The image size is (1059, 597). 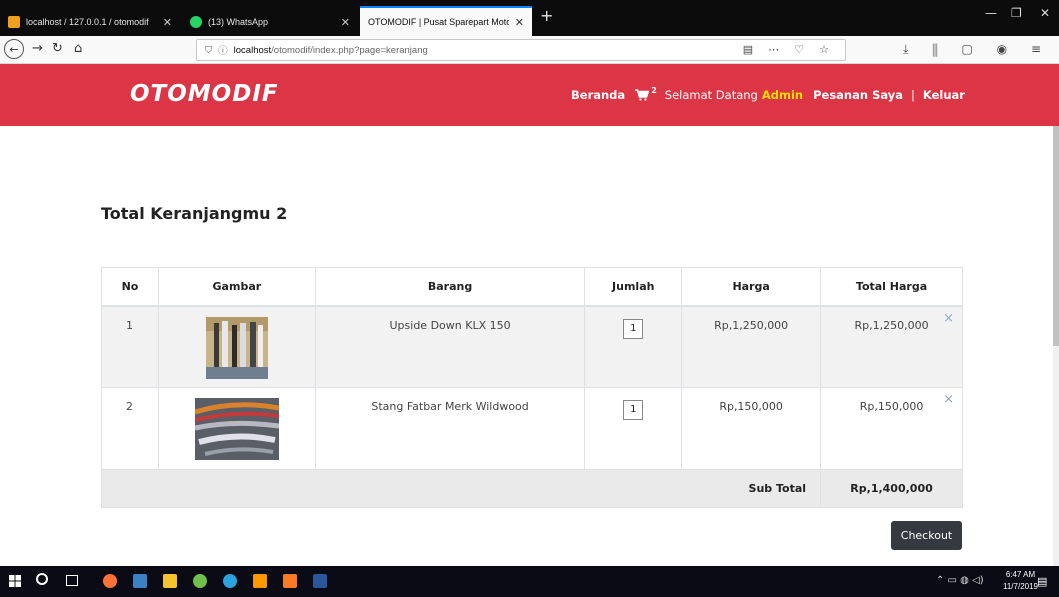 I want to click on site-logo: OTOMODIF, so click(x=204, y=94).